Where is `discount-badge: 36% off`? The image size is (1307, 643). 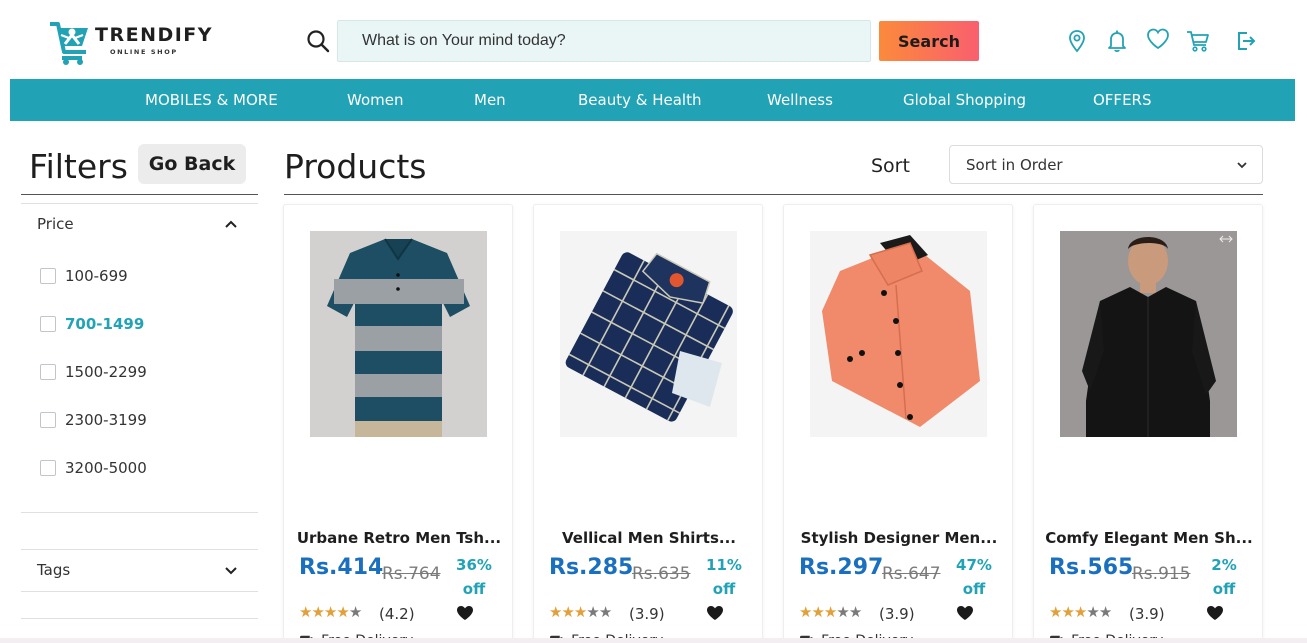
discount-badge: 36% off is located at coordinates (474, 577).